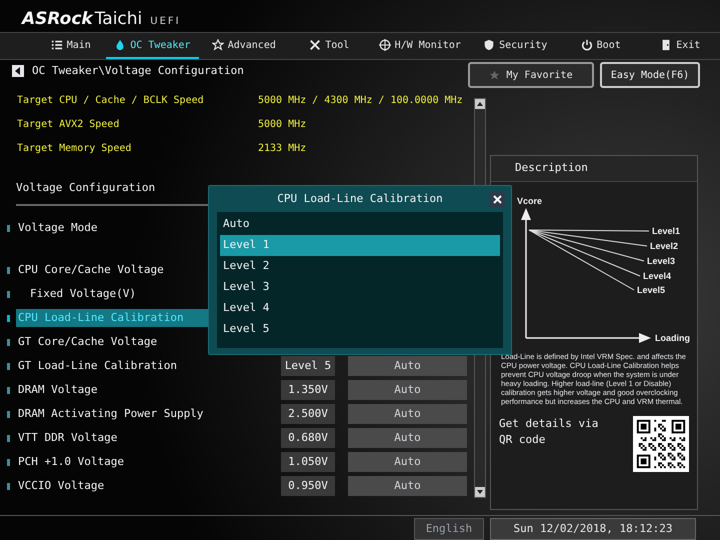 This screenshot has height=540, width=720. Describe the element at coordinates (244, 46) in the screenshot. I see `nav-tab: Advanced` at that location.